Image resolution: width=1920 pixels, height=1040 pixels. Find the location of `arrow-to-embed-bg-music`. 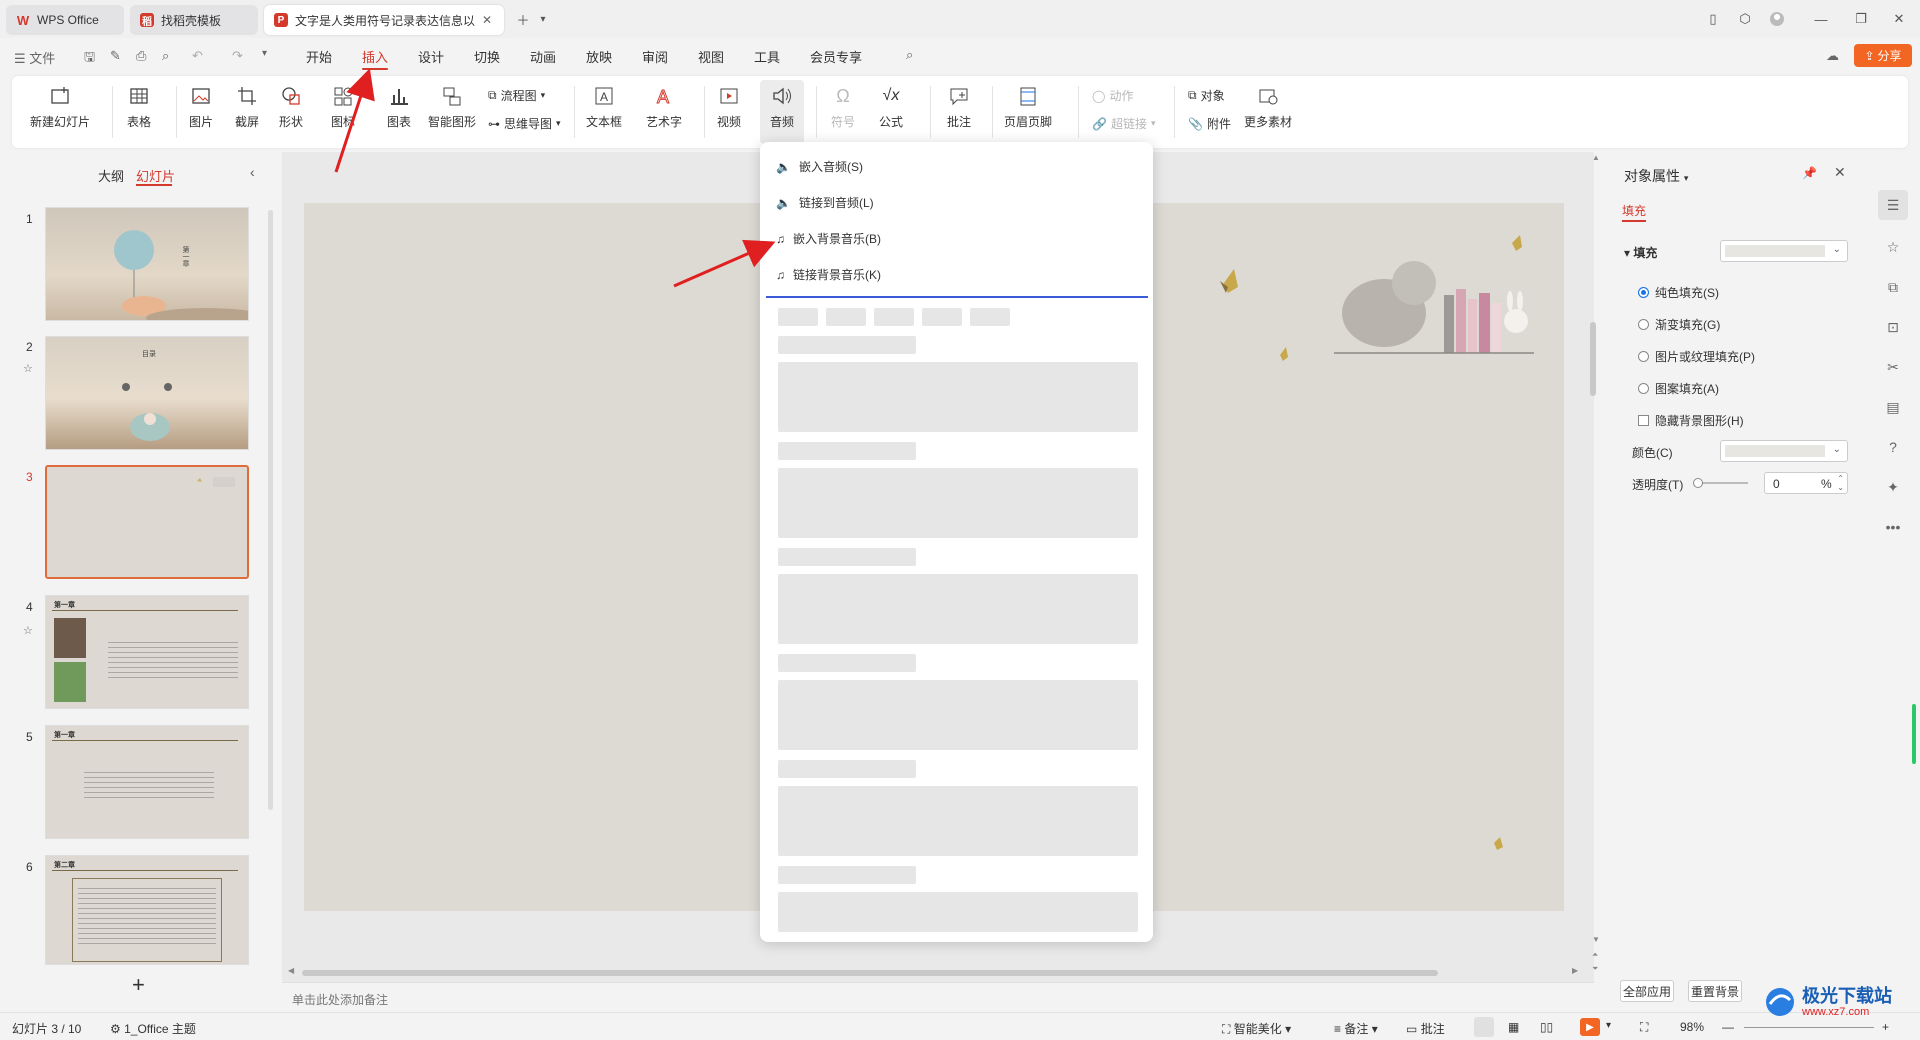

arrow-to-embed-bg-music is located at coordinates (724, 263).